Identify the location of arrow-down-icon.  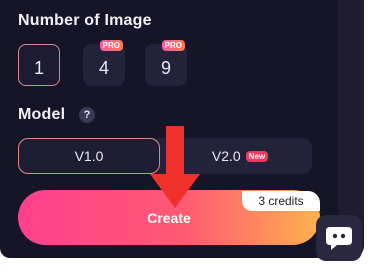
(175, 167).